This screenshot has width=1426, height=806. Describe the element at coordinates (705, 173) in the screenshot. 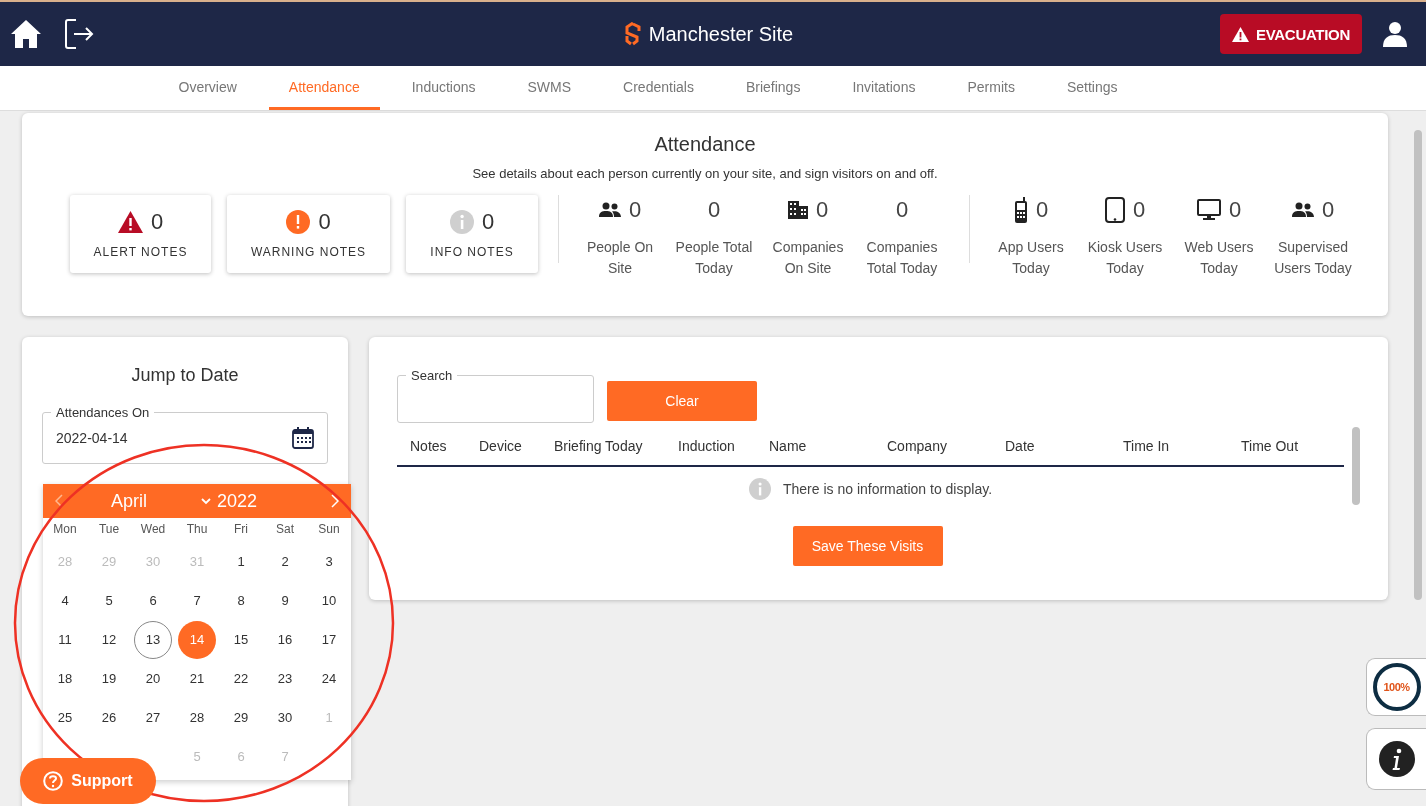

I see `section-subtitle: See details about each person currently on your site, and sign visitors on and off.` at that location.